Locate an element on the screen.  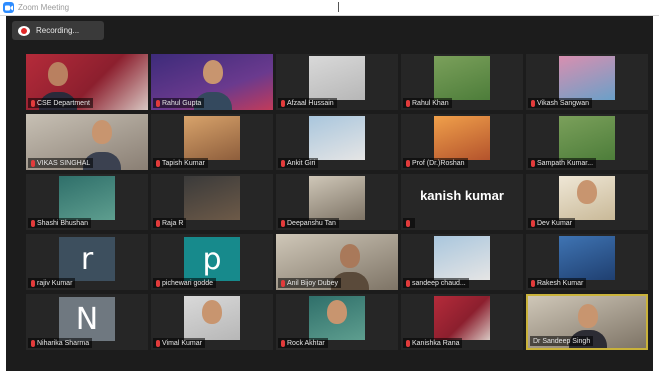
participant-tile: Afzaal Hussain is located at coordinates (337, 82).